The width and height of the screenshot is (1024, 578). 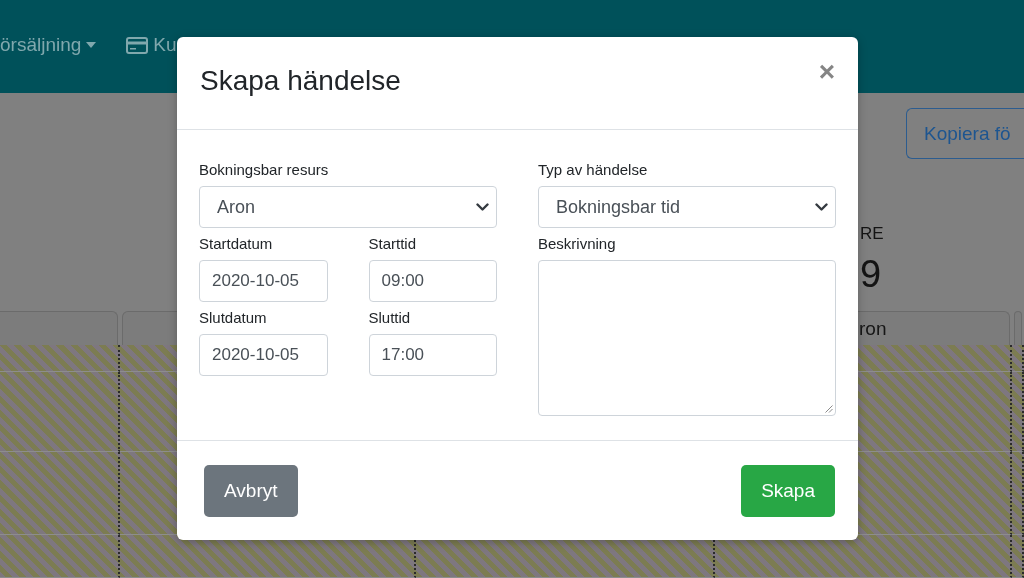 I want to click on column-header, so click(x=1018, y=328).